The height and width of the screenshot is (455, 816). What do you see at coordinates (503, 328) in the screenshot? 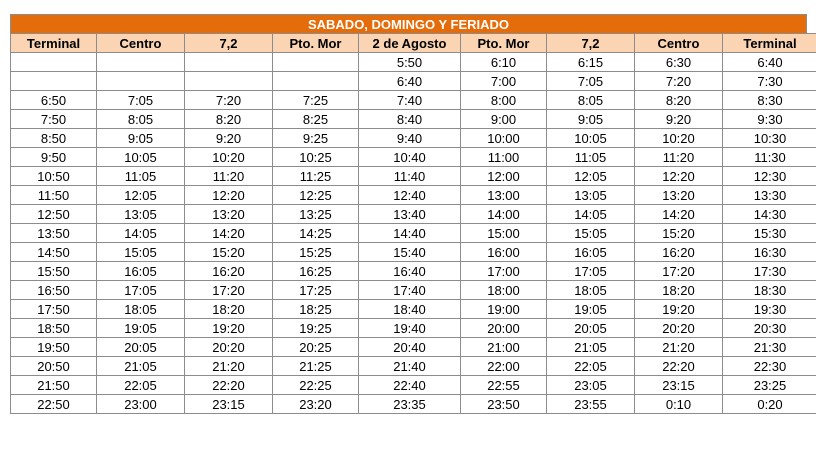
I see `time-cell: 20:00` at bounding box center [503, 328].